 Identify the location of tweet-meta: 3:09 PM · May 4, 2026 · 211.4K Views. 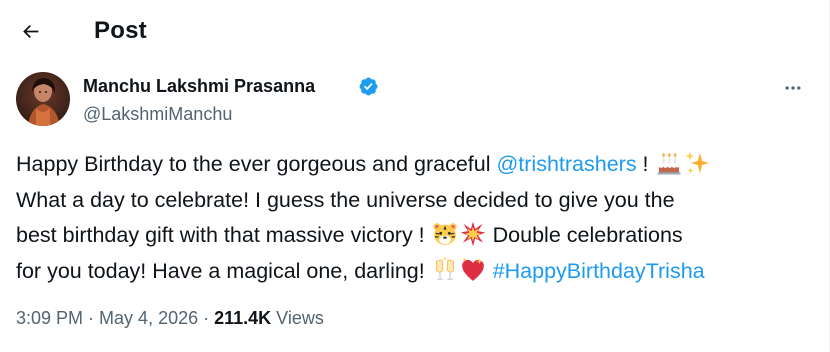
(170, 318).